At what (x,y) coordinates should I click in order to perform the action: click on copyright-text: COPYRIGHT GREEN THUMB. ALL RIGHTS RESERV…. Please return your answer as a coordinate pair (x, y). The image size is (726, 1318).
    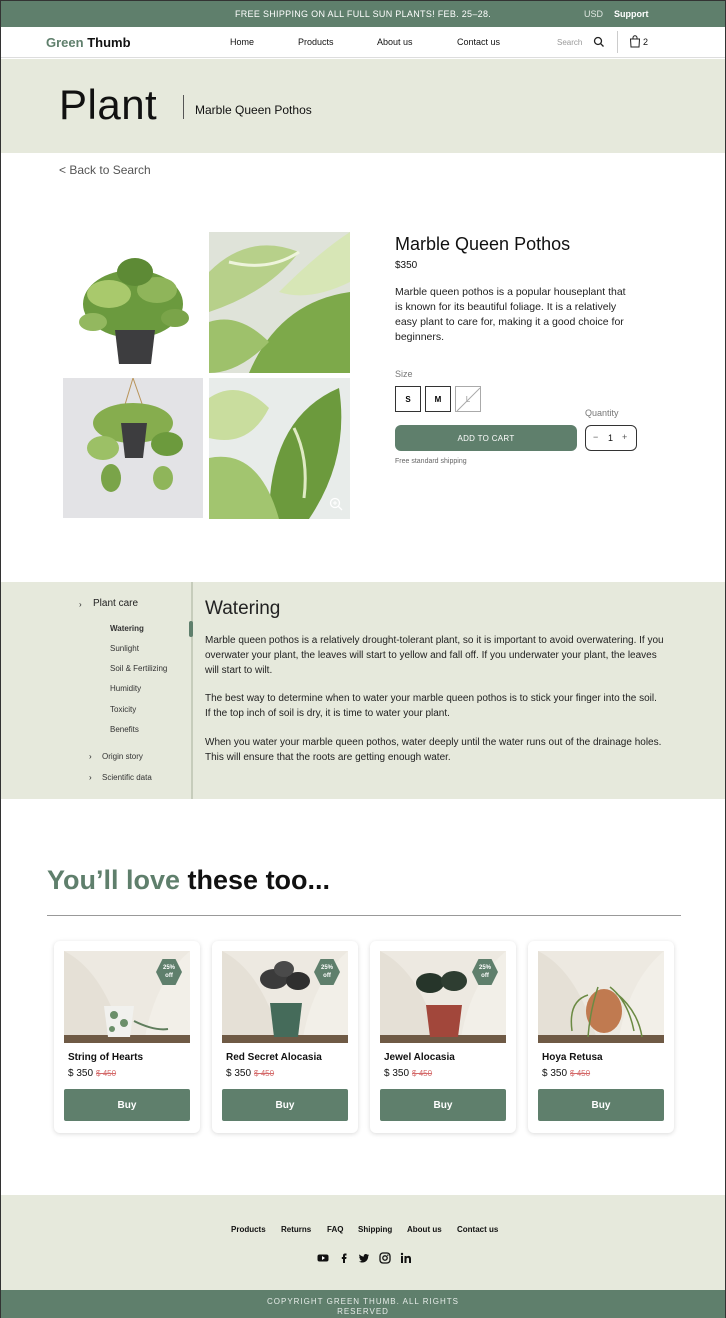
    Looking at the image, I should click on (363, 1306).